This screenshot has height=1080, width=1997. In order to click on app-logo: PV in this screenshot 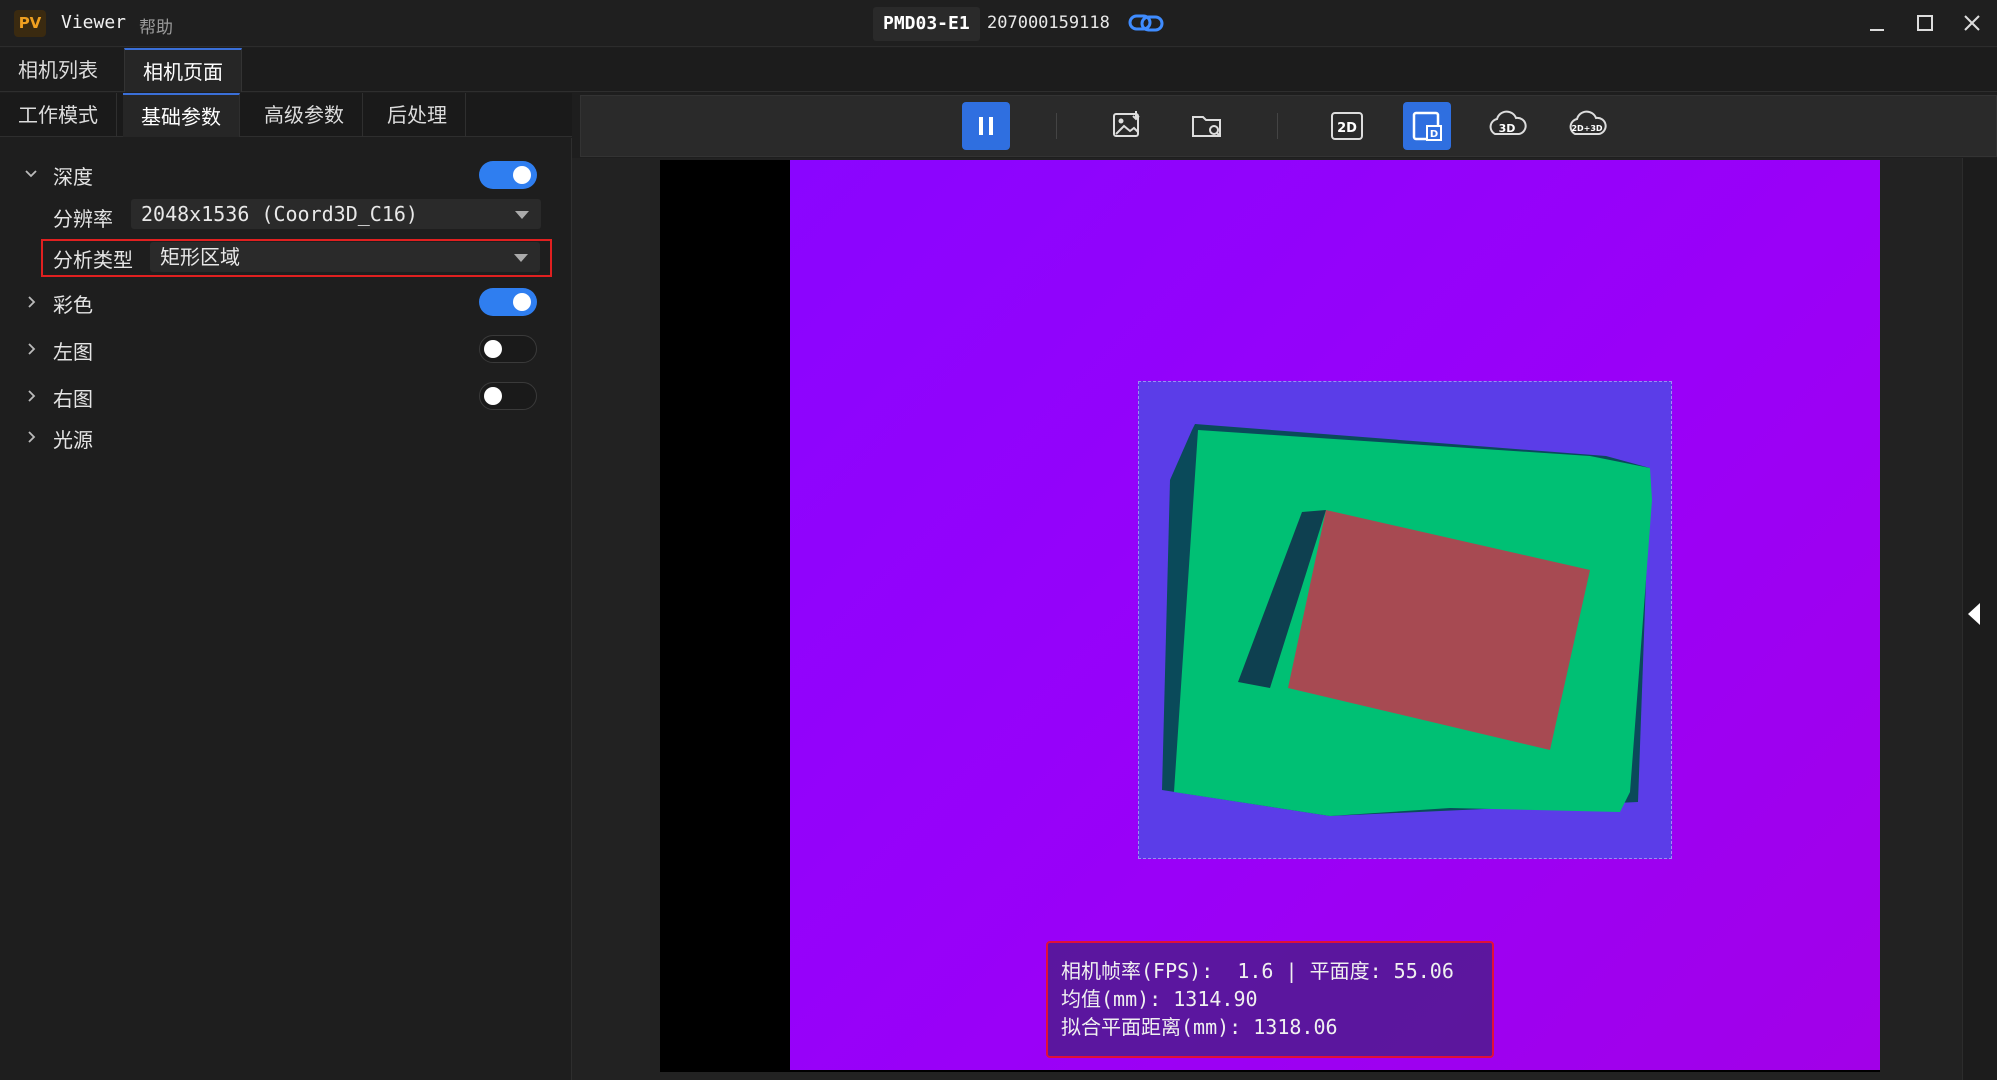, I will do `click(30, 23)`.